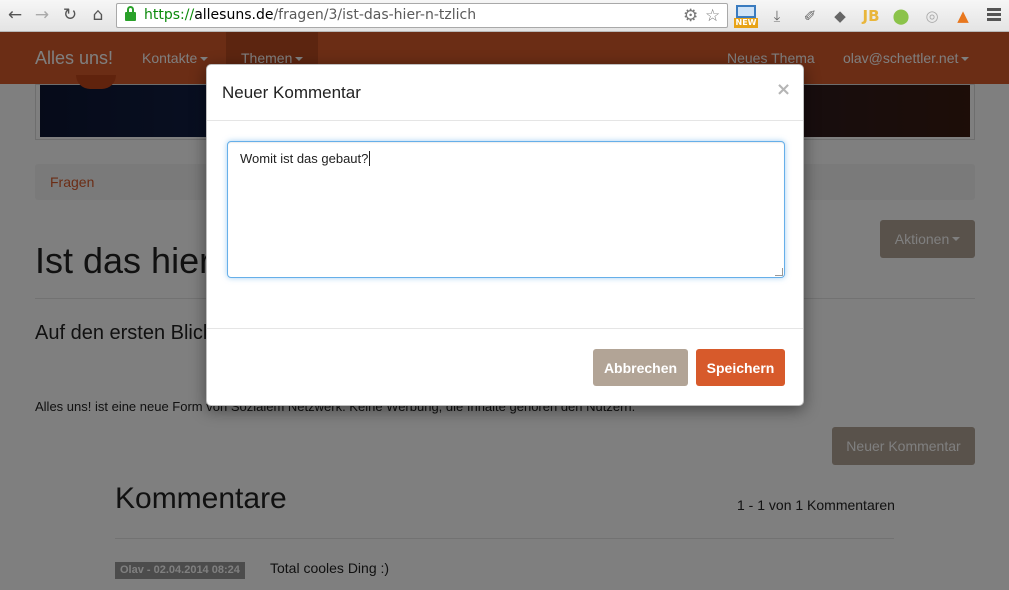 The height and width of the screenshot is (590, 1009). Describe the element at coordinates (640, 367) in the screenshot. I see `cancel-button: Abbrechen` at that location.